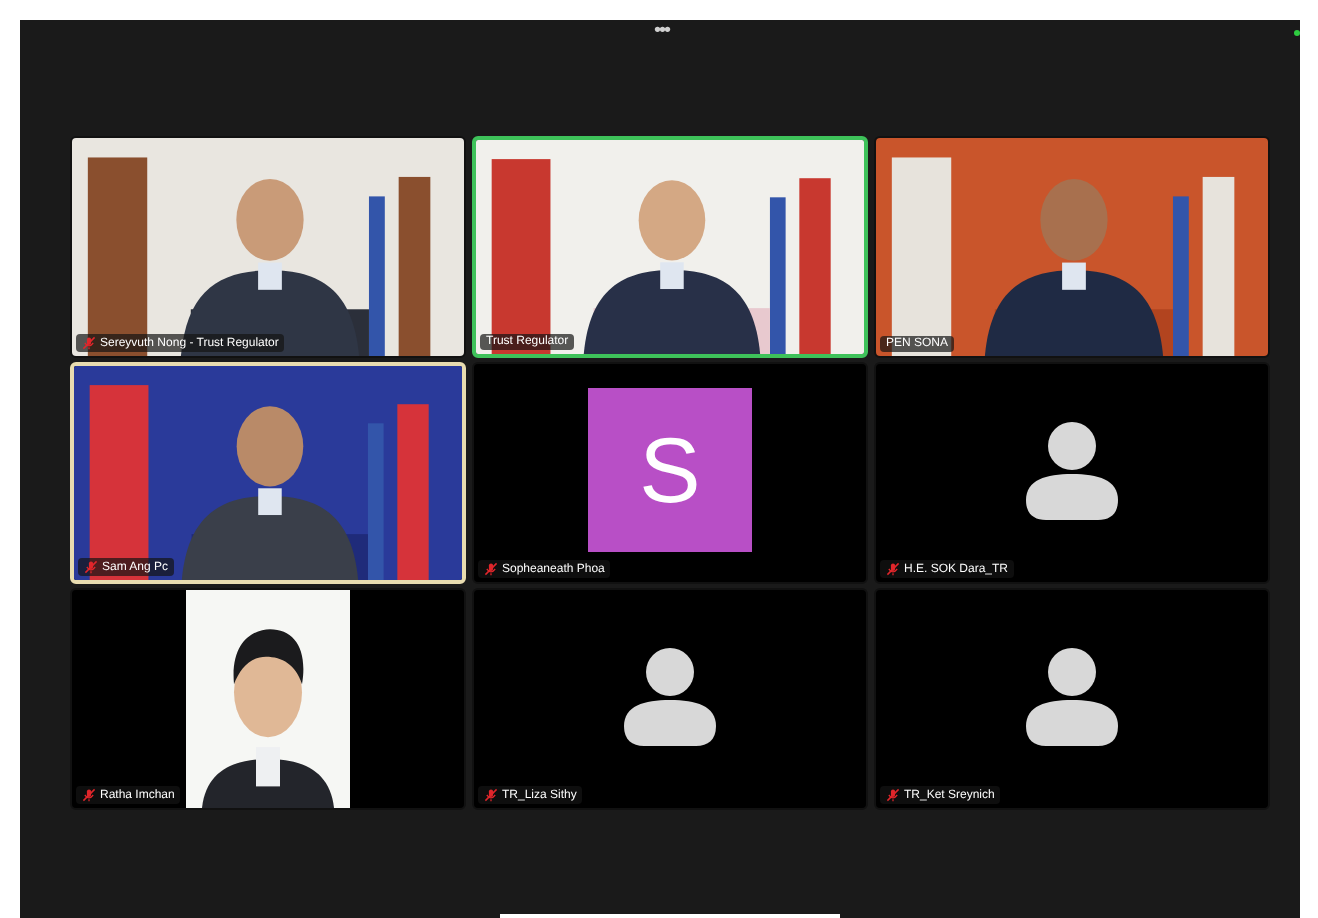 This screenshot has width=1318, height=918. Describe the element at coordinates (670, 469) in the screenshot. I see `avatar-initial: S` at that location.